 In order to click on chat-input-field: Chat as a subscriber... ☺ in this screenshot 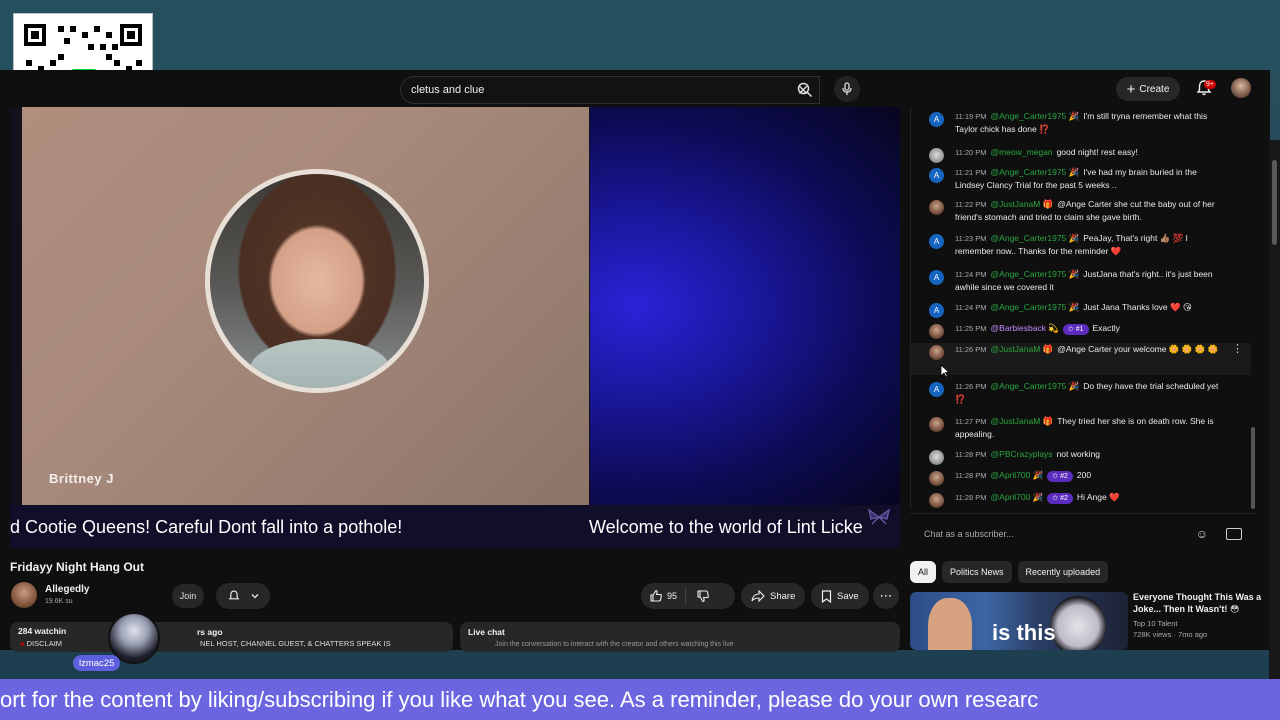, I will do `click(1083, 533)`.